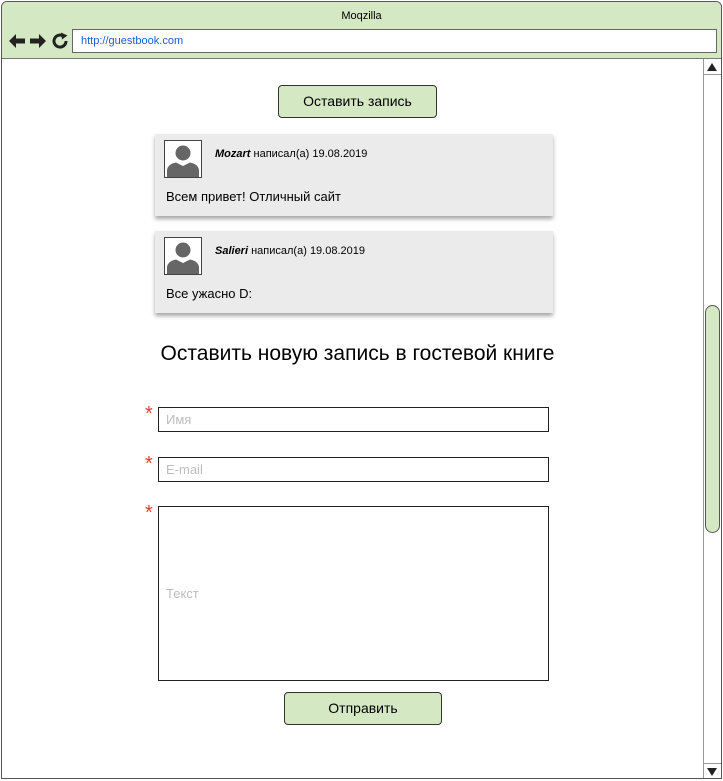  What do you see at coordinates (361, 16) in the screenshot?
I see `window-title: Moqzilla` at bounding box center [361, 16].